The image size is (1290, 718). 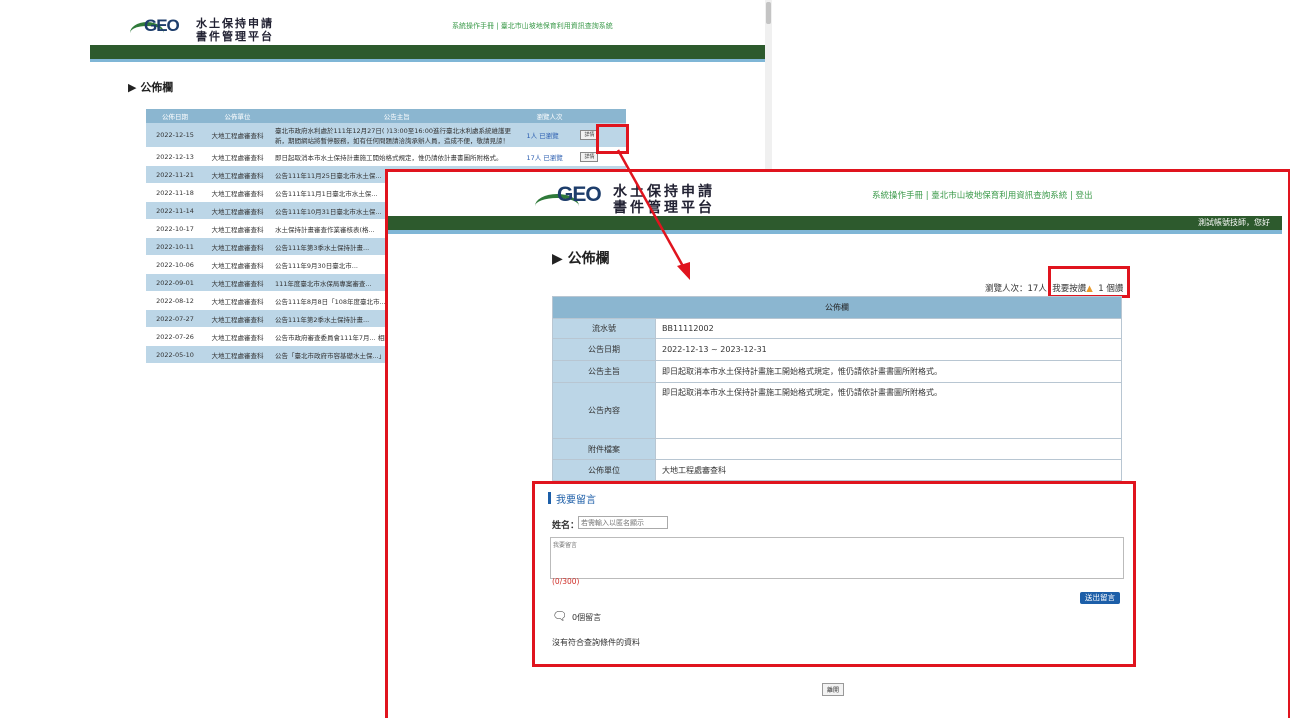 I want to click on arrow-head-icon, so click(x=683, y=271).